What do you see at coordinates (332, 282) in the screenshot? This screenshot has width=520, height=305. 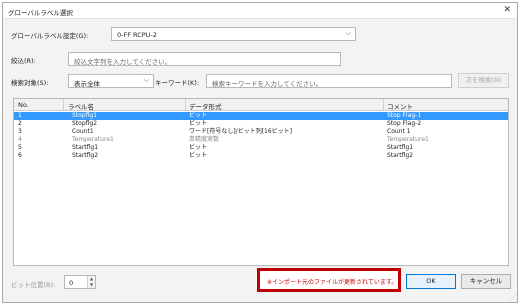 I see `notice-text: ※インポート元のファイルが更新されています。` at bounding box center [332, 282].